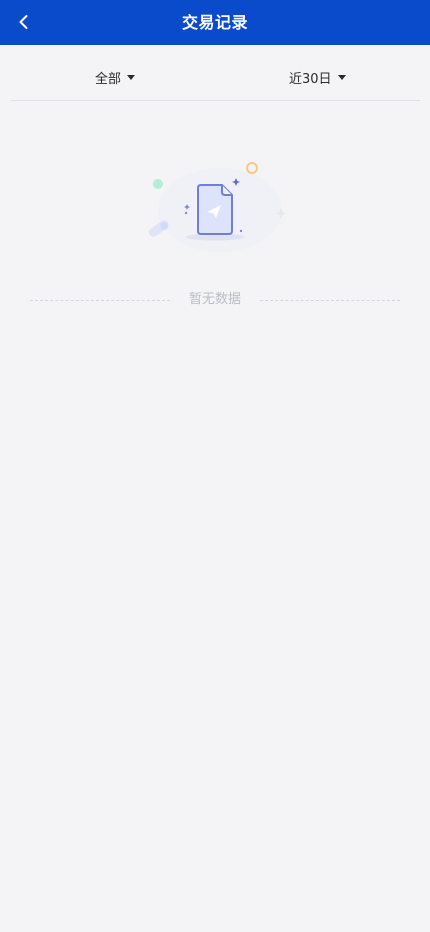  I want to click on type-filter-dropdown: 全部, so click(115, 77).